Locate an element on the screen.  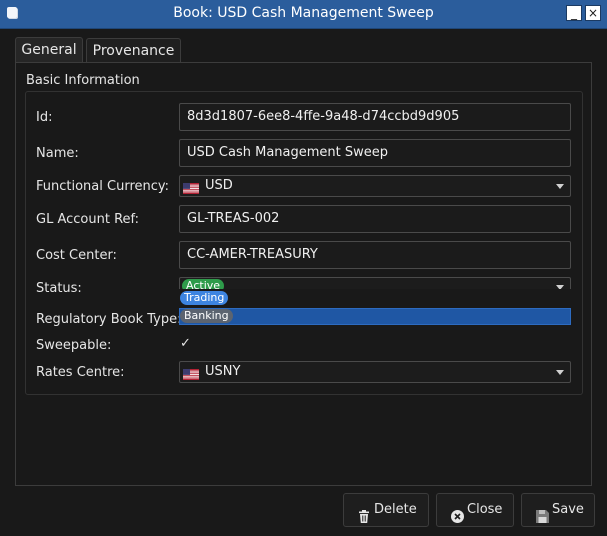
title-bar: Book: USD Cash Management Sweep _ × is located at coordinates (303, 14).